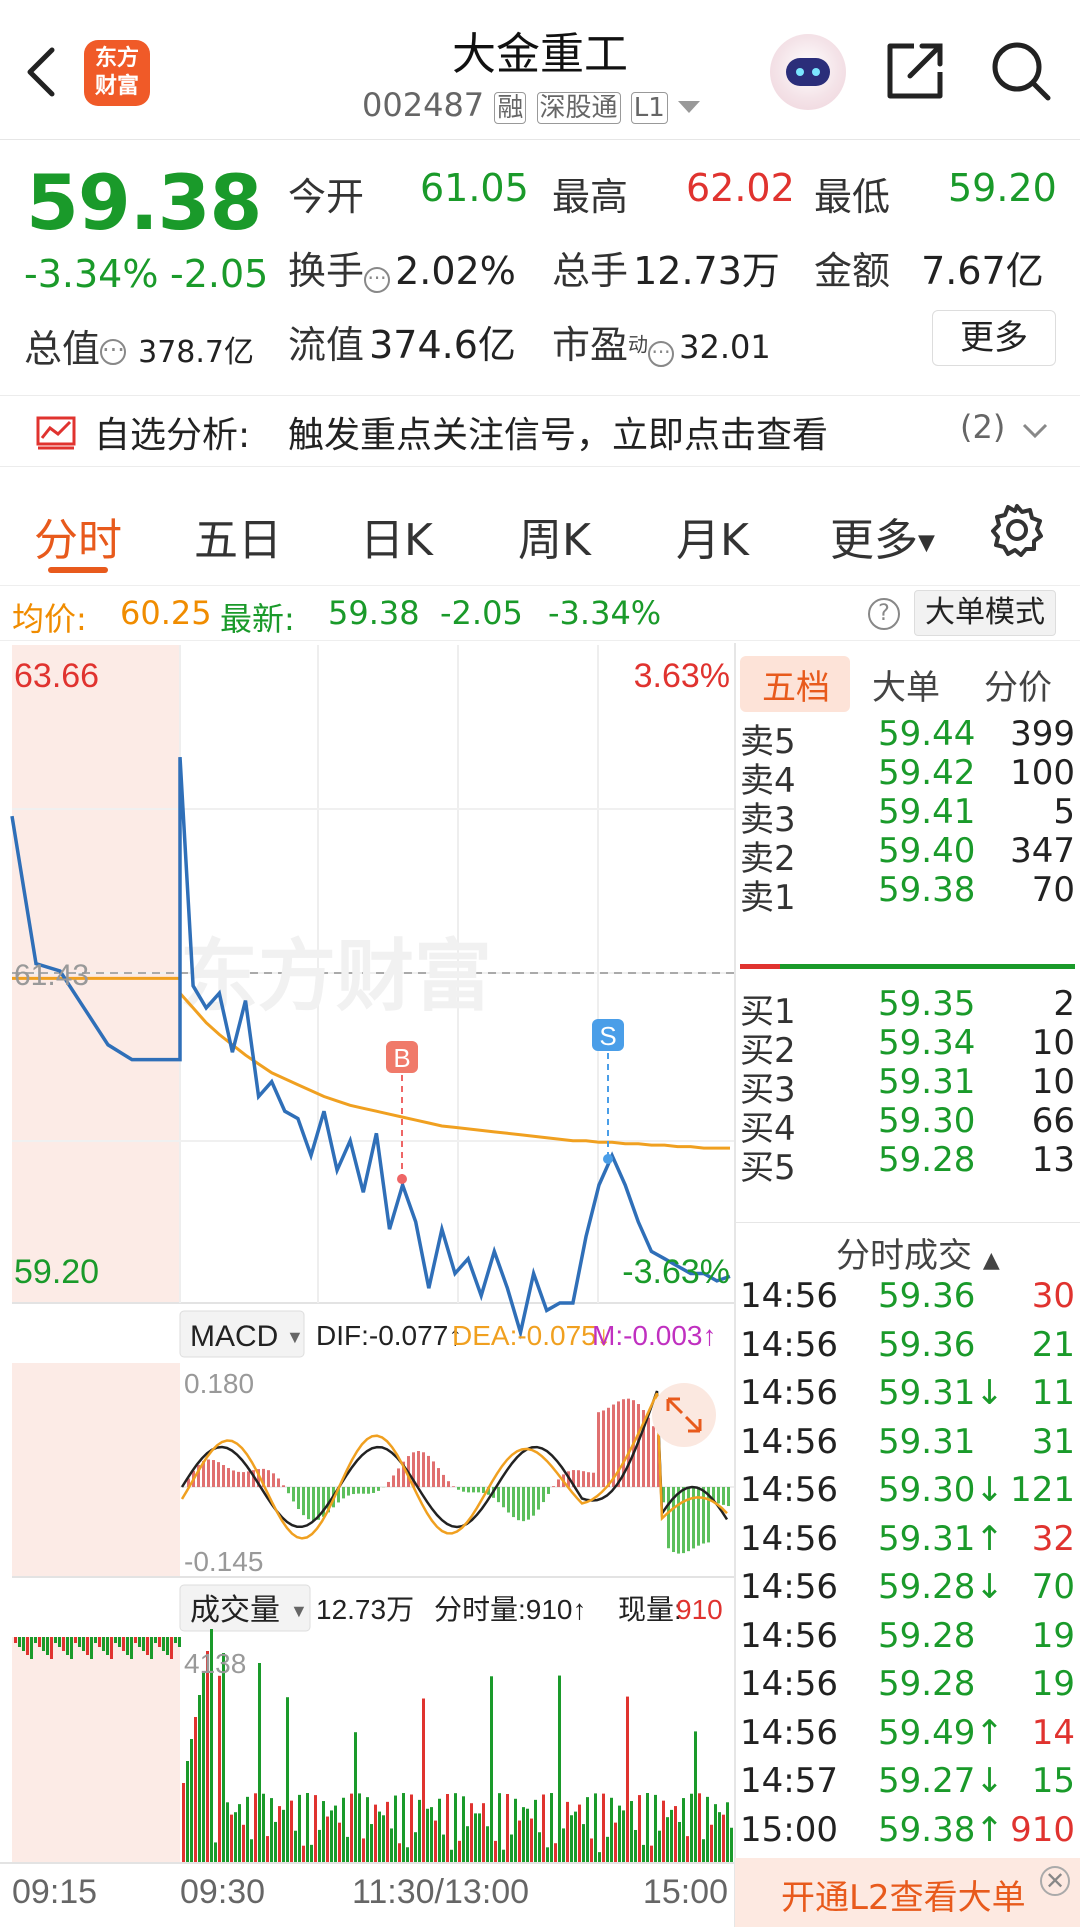 The image size is (1080, 1927). What do you see at coordinates (1053, 890) in the screenshot?
I see `sell-volume: 70` at bounding box center [1053, 890].